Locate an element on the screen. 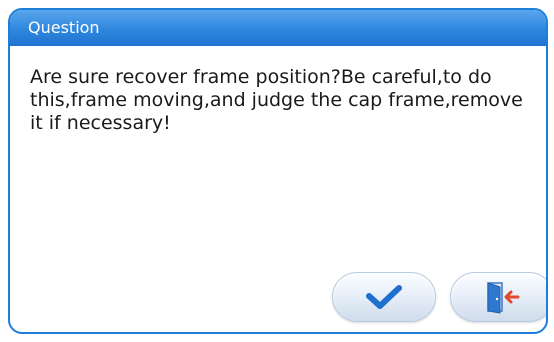 Image resolution: width=554 pixels, height=342 pixels. checkmark-icon is located at coordinates (384, 297).